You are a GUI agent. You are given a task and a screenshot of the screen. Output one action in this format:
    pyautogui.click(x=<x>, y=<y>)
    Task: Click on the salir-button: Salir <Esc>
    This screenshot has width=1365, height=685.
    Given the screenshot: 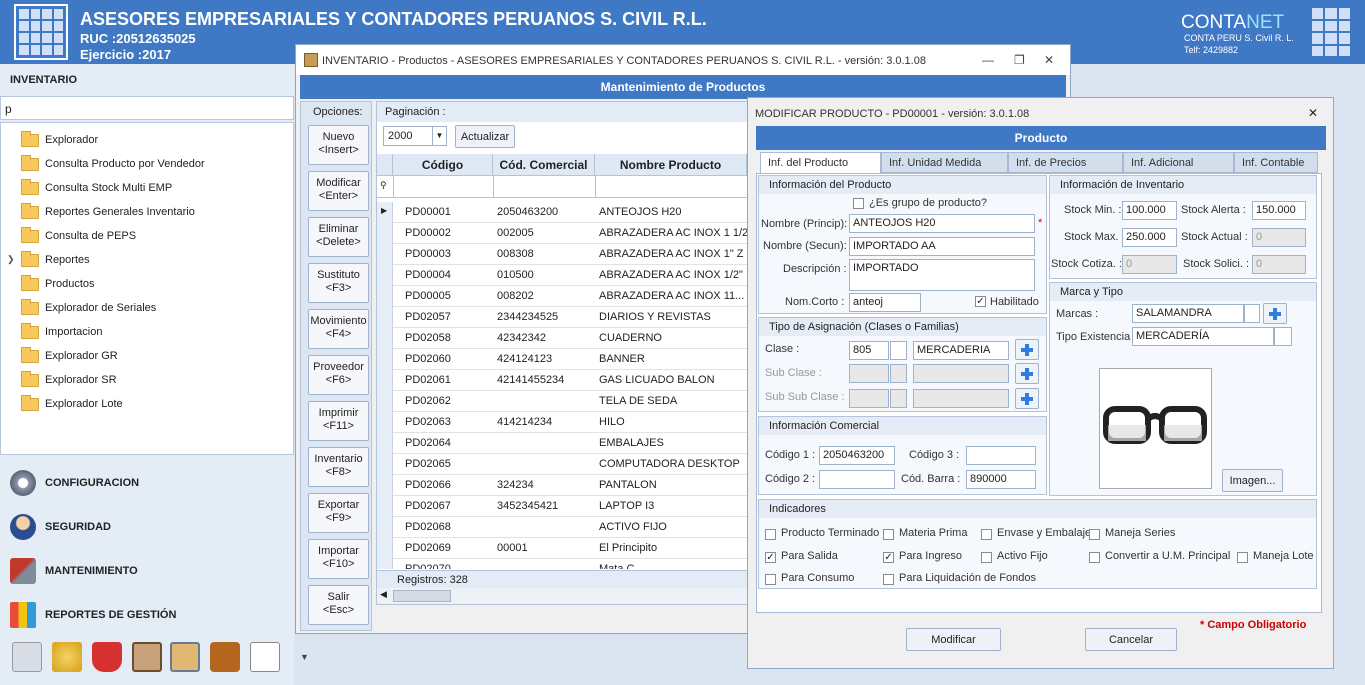 What is the action you would take?
    pyautogui.click(x=338, y=605)
    